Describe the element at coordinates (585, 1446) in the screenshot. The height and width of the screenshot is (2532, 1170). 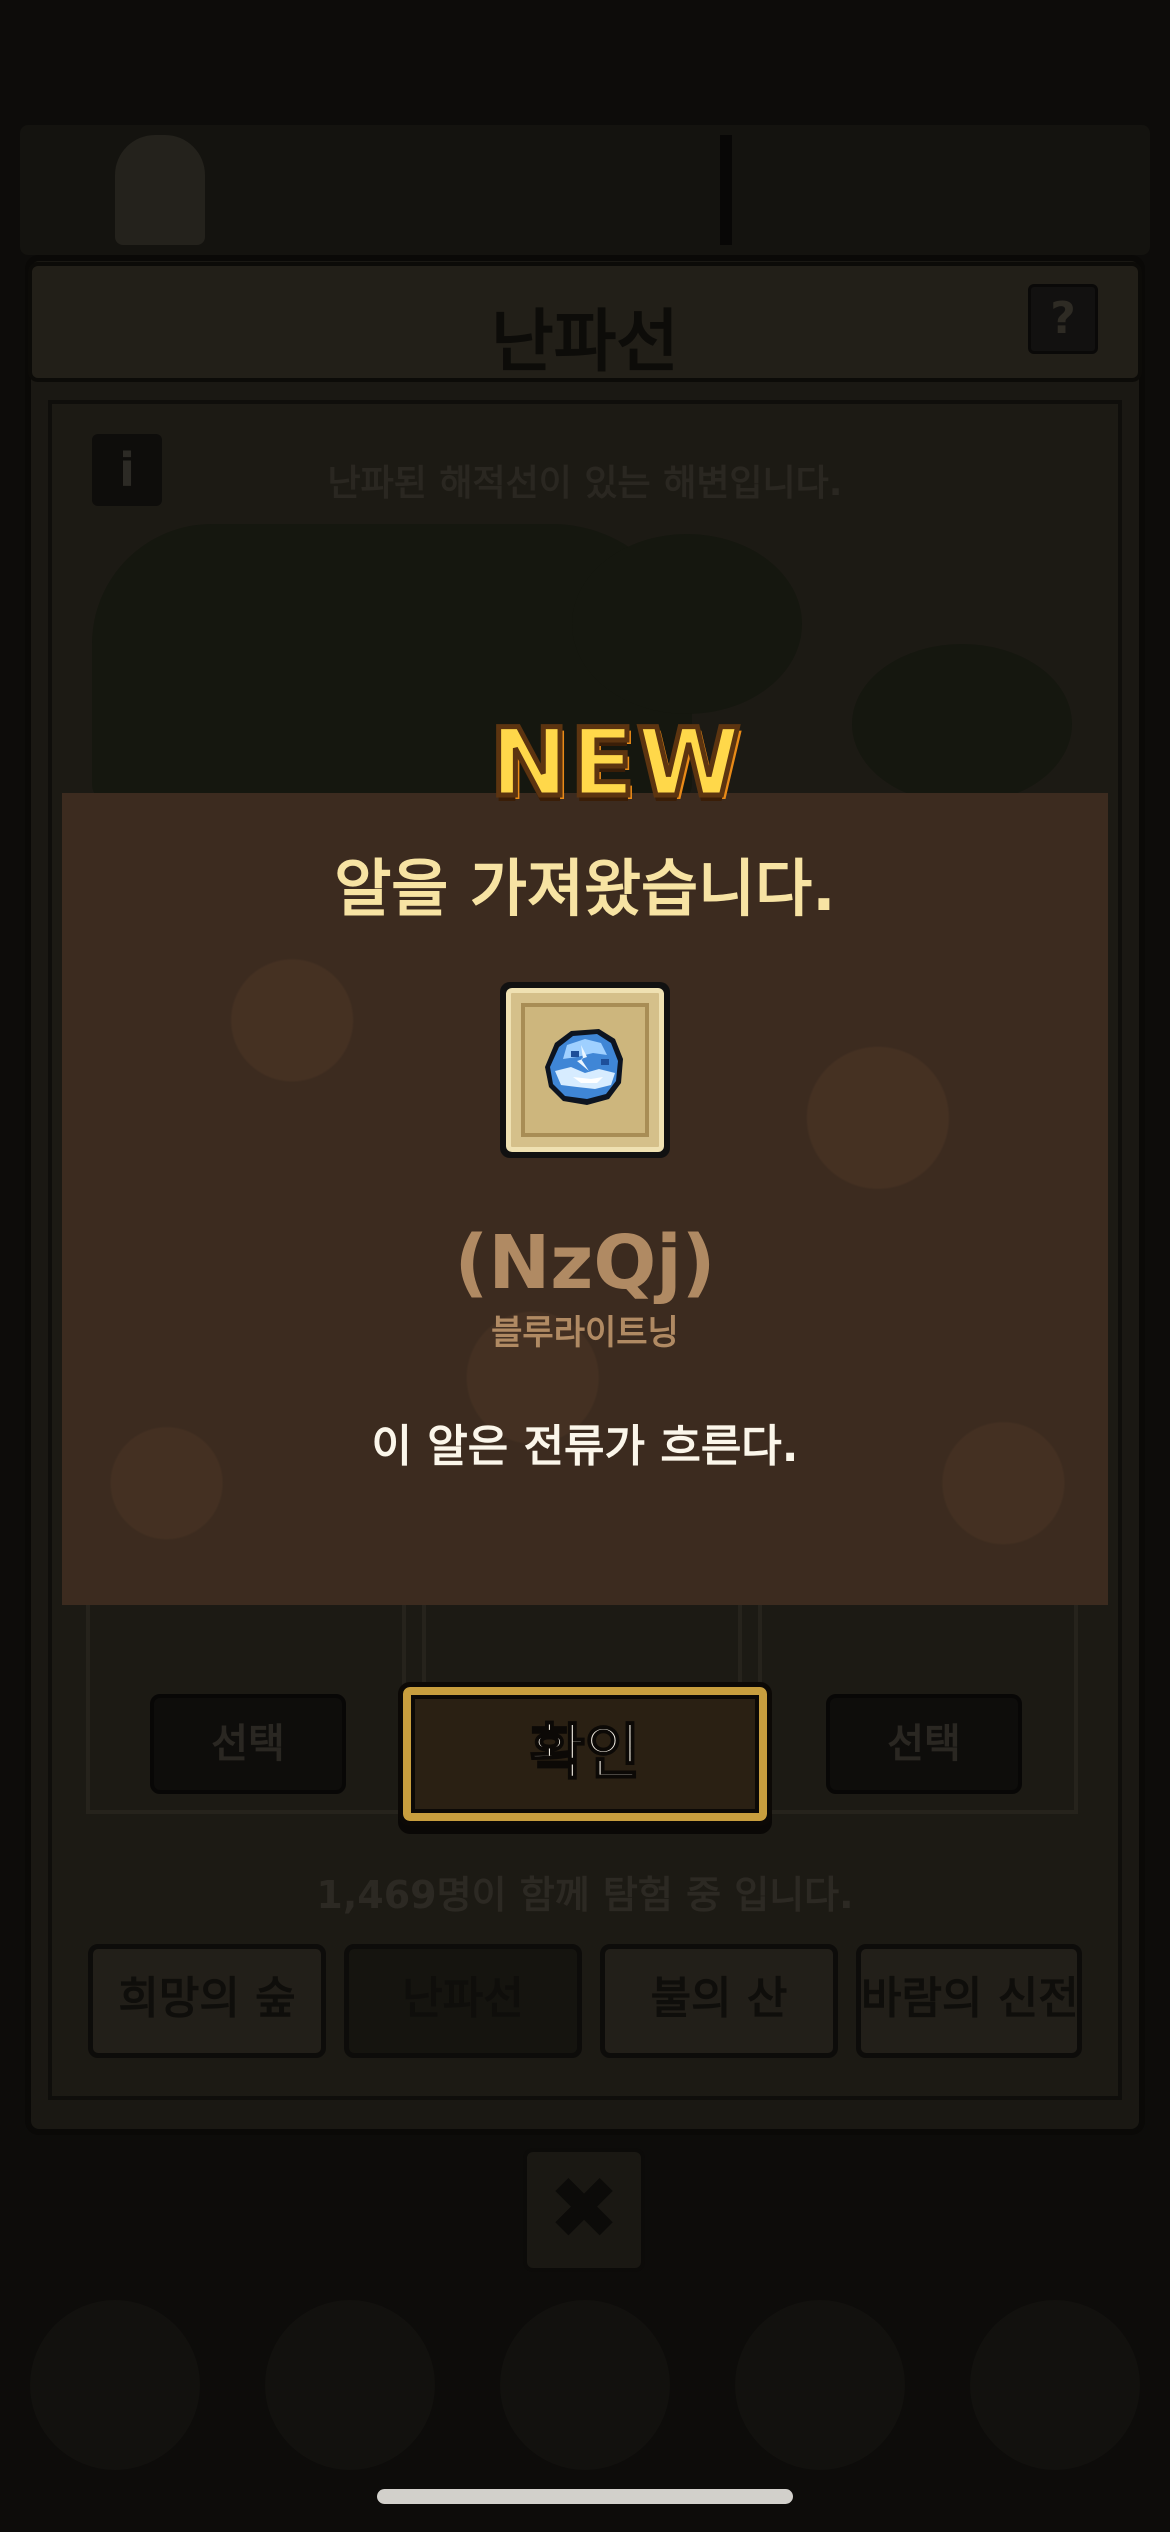
I see `item-description: 이 알은 전류가 흐른다.` at that location.